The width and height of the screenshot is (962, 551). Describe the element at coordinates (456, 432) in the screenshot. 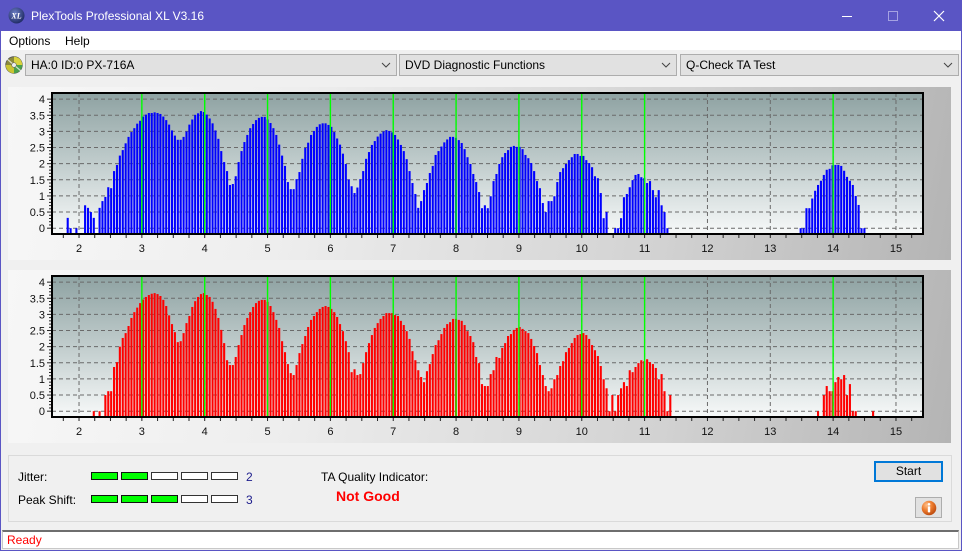

I see `x-tick-label: 8` at that location.